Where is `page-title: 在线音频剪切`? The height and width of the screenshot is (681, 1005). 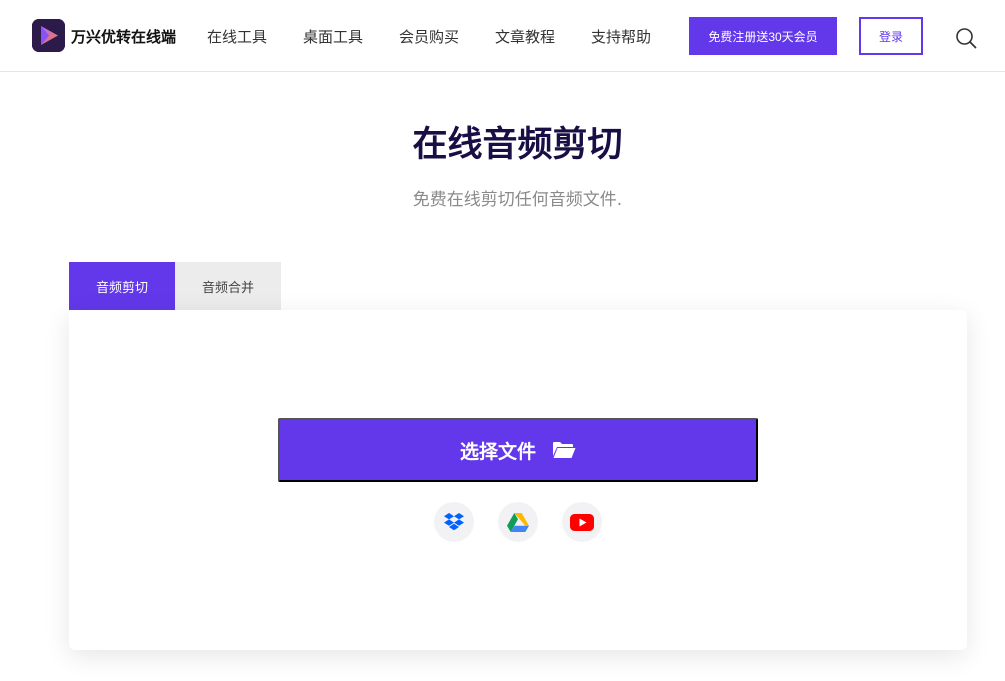
page-title: 在线音频剪切 is located at coordinates (517, 145).